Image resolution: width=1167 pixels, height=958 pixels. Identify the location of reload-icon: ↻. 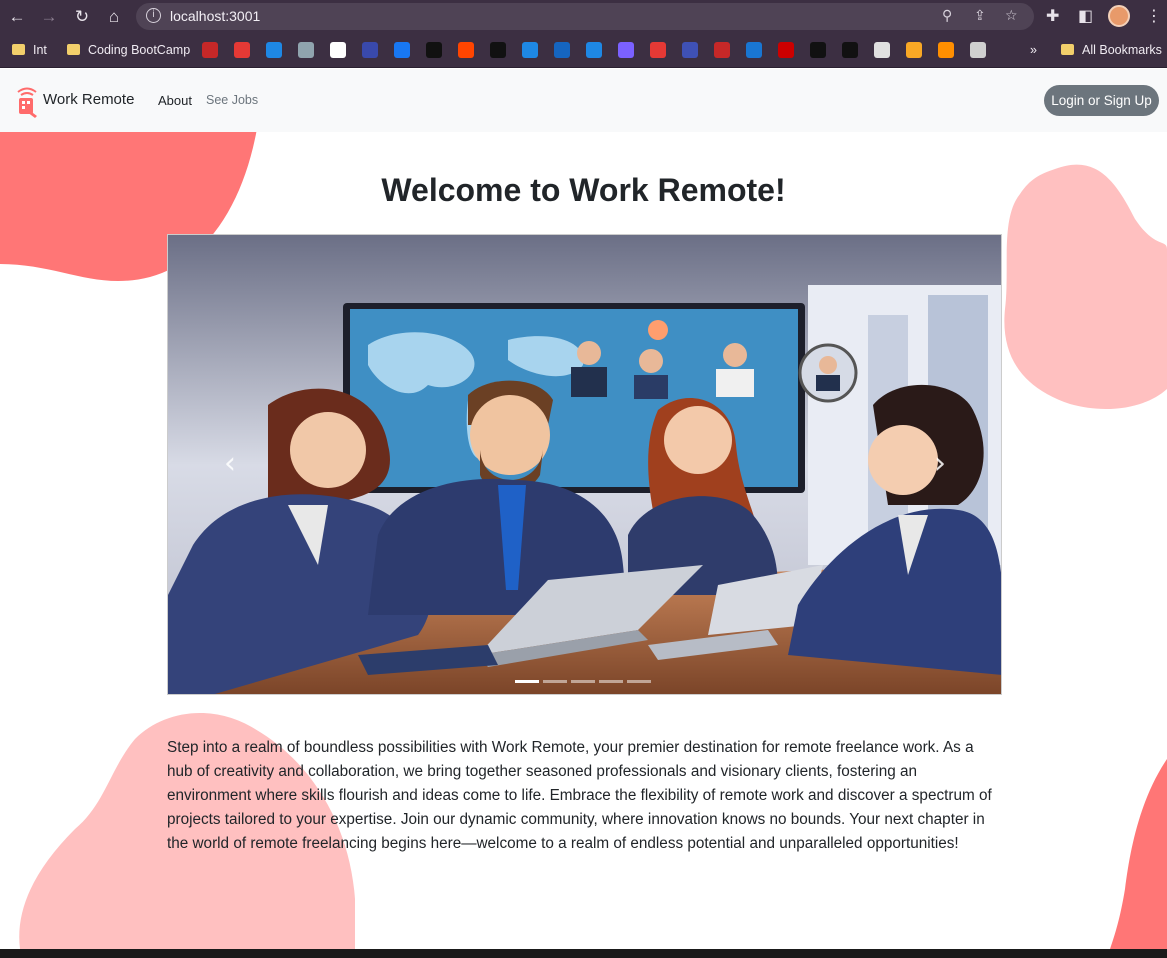
(82, 17).